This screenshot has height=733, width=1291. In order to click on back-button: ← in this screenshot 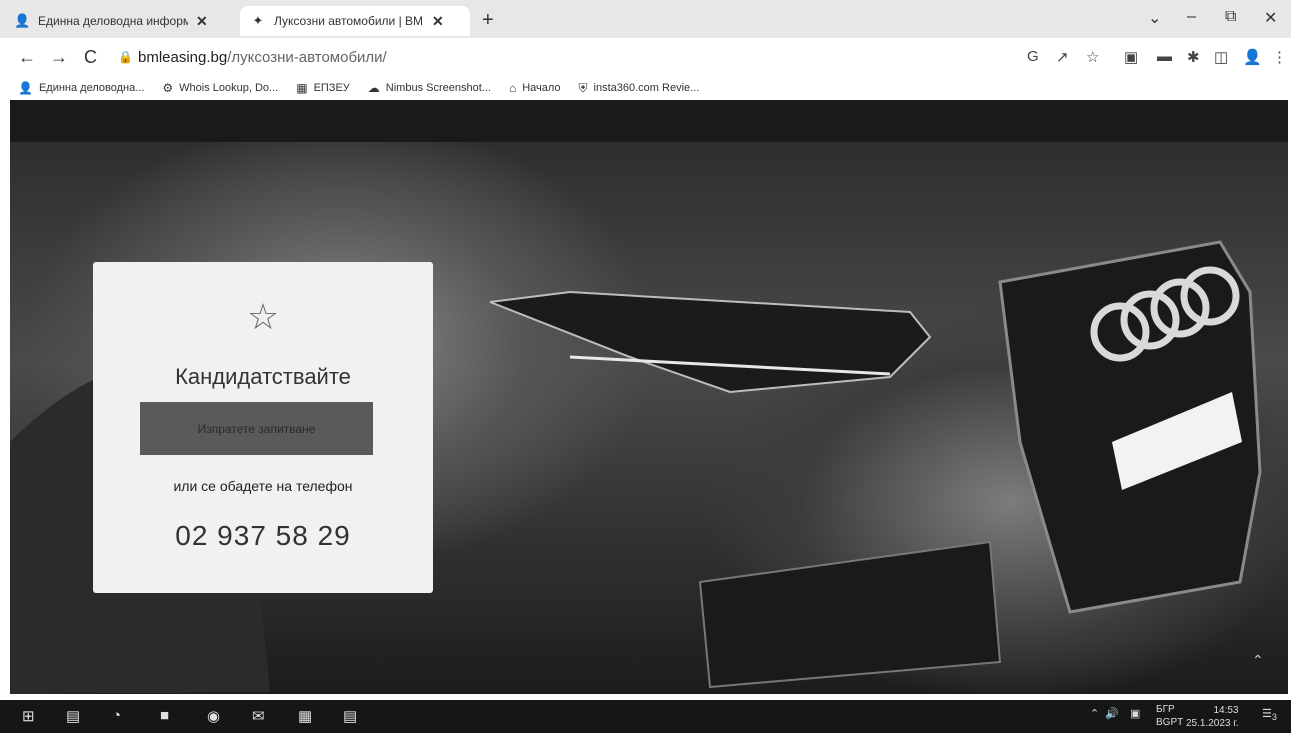, I will do `click(27, 57)`.